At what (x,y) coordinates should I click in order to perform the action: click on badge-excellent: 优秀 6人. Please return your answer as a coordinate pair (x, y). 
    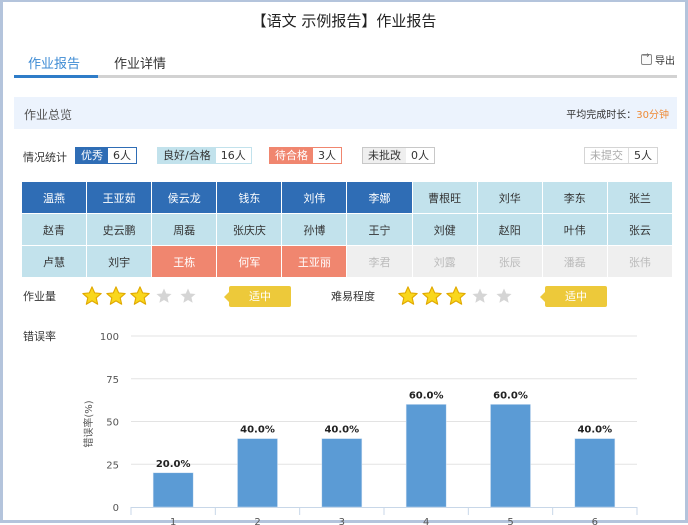
    Looking at the image, I should click on (106, 155).